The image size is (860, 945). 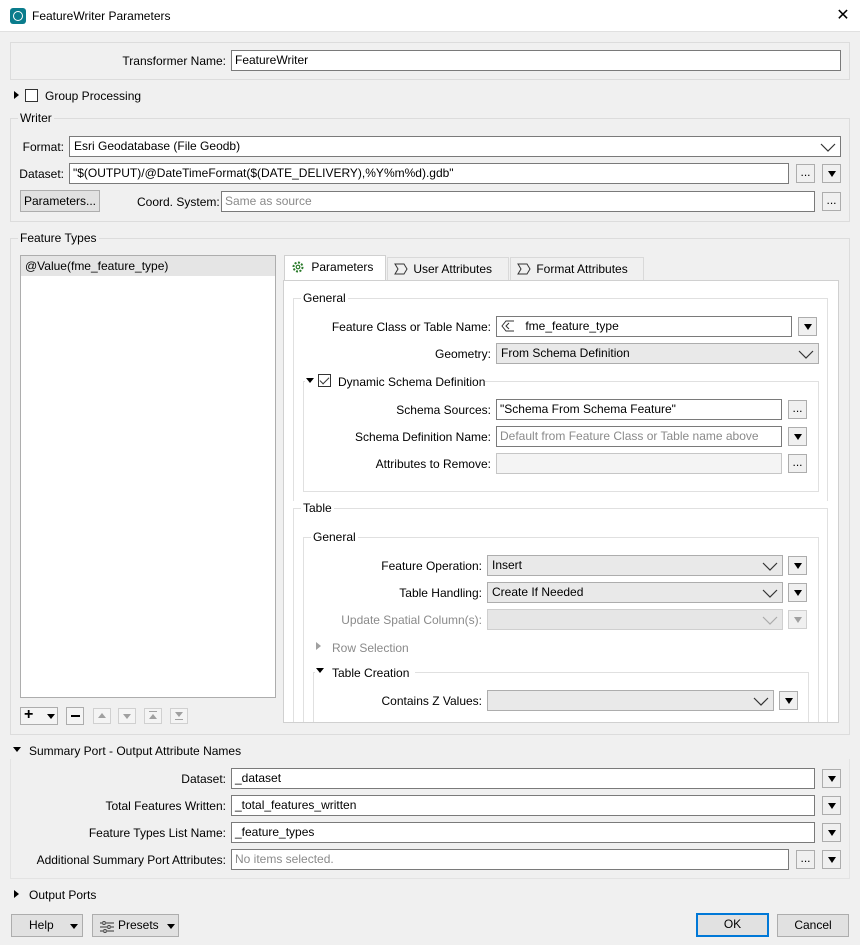 I want to click on feature-class-input: fme_feature_type, so click(x=644, y=326).